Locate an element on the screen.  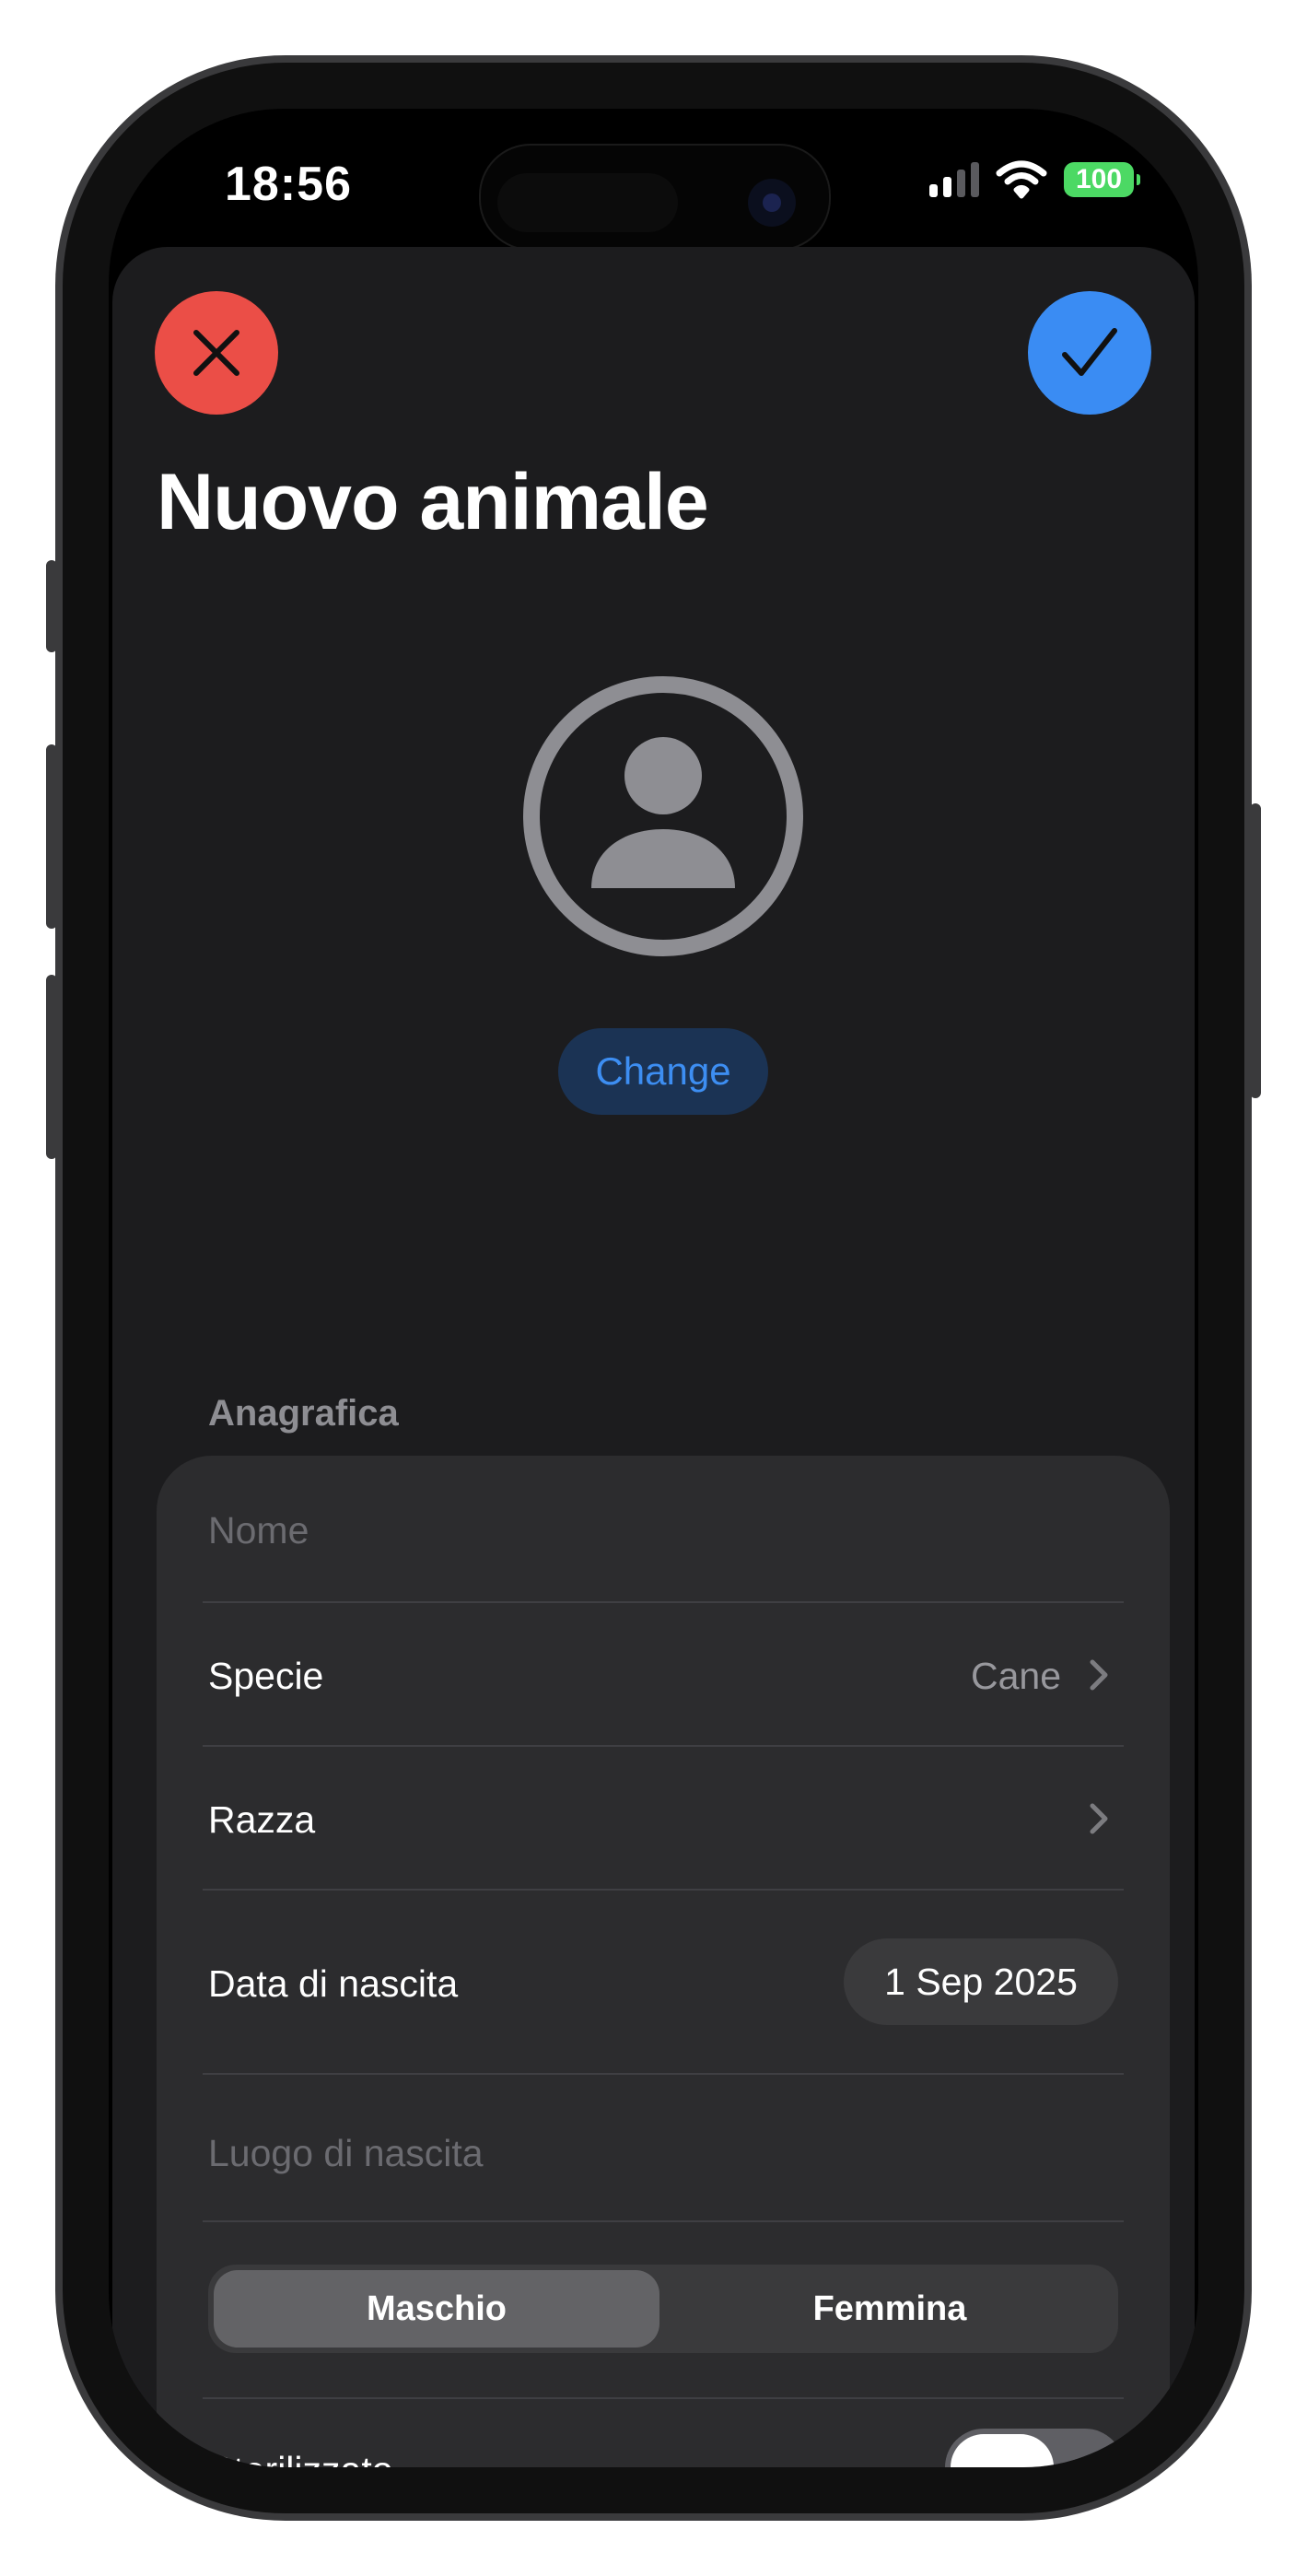
volume-down-button is located at coordinates (52, 1067).